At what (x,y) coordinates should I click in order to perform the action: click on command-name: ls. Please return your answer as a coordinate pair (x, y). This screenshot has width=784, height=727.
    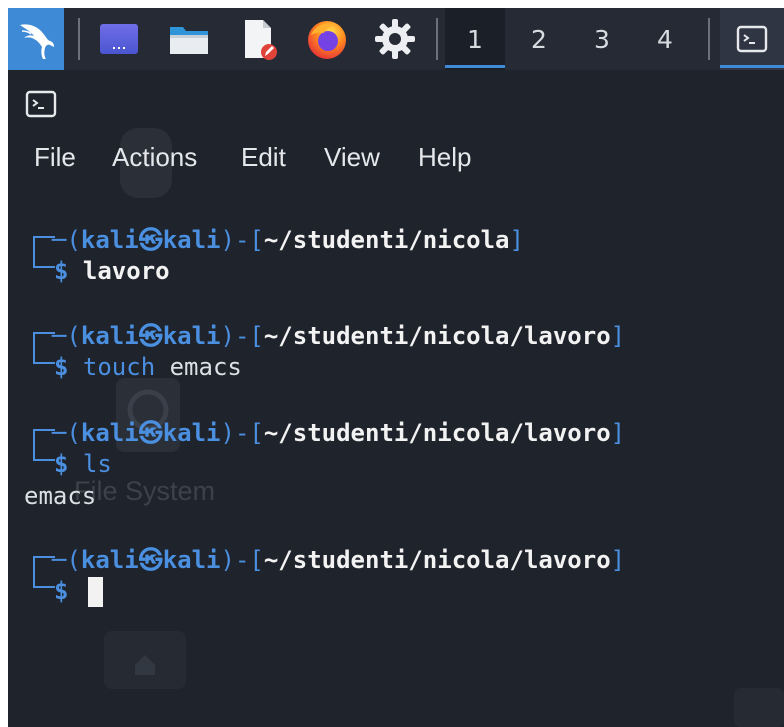
    Looking at the image, I should click on (97, 464).